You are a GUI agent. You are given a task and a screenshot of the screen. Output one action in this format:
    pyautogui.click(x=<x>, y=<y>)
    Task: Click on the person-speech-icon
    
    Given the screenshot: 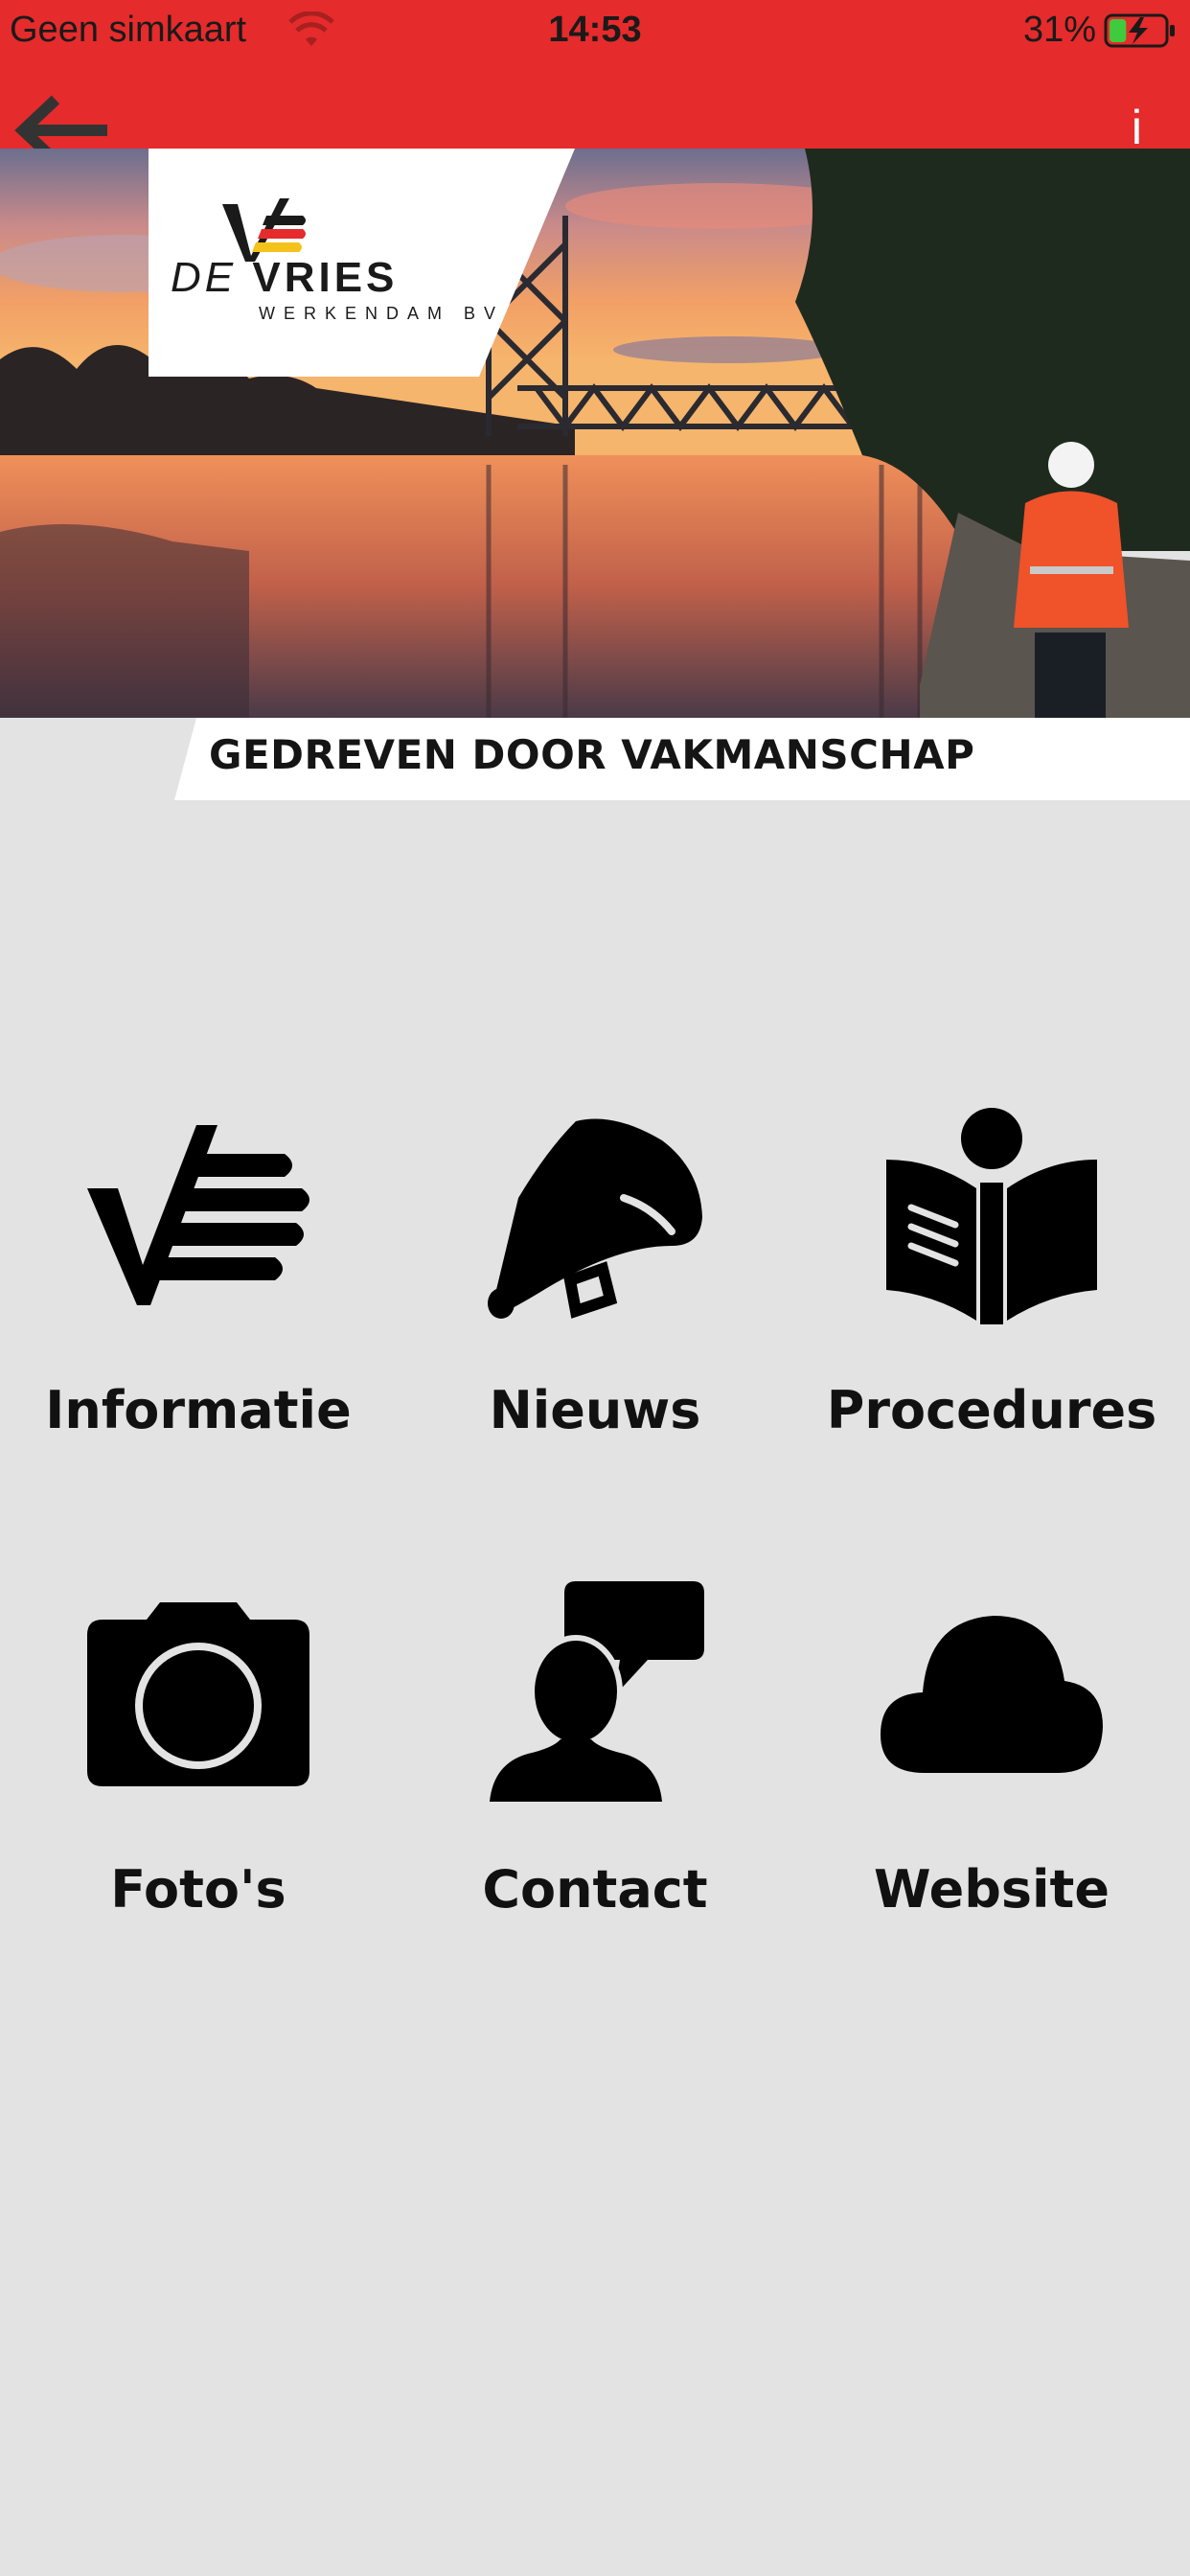 What is the action you would take?
    pyautogui.click(x=597, y=1691)
    